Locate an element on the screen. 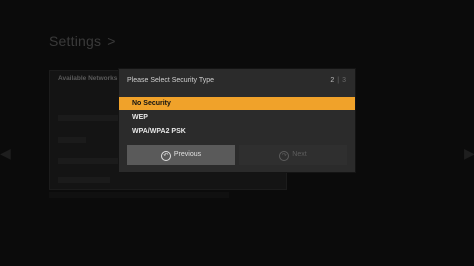 The width and height of the screenshot is (474, 266). option-no-security: No Security is located at coordinates (237, 103).